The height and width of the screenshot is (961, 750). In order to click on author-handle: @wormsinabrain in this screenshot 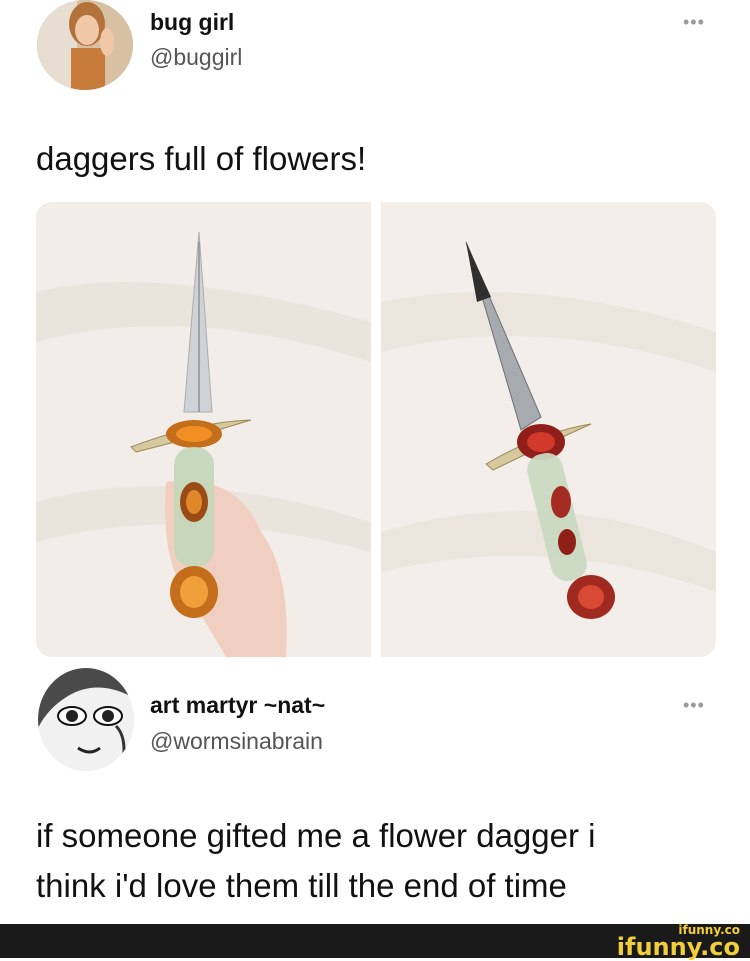, I will do `click(236, 741)`.